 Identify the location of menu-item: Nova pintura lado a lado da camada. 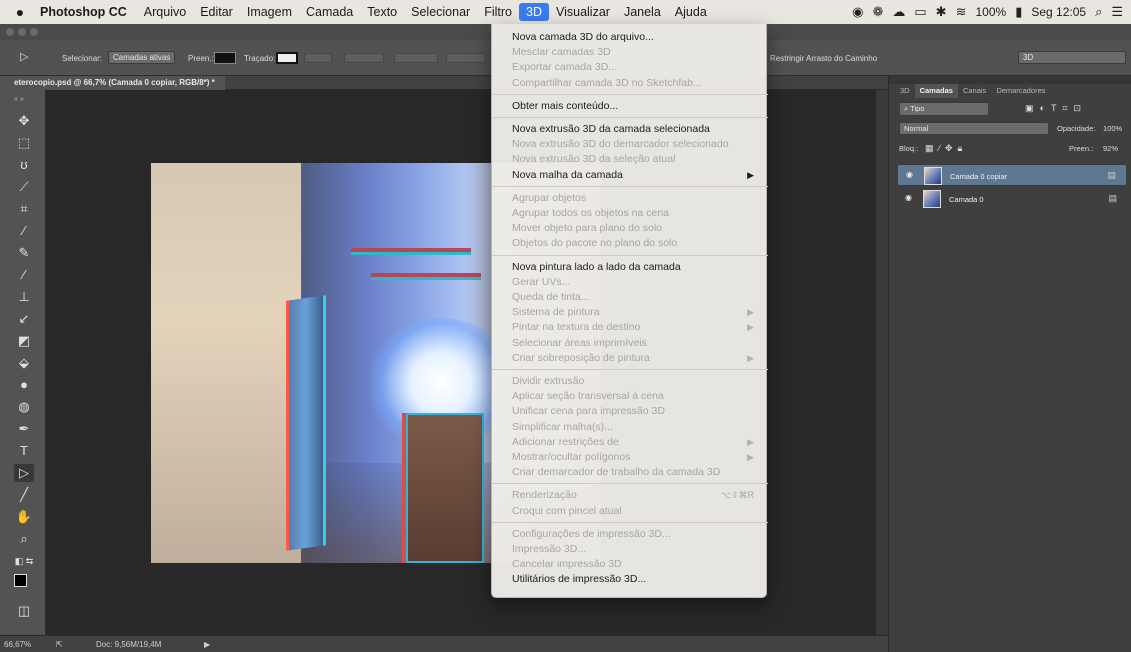
(596, 267).